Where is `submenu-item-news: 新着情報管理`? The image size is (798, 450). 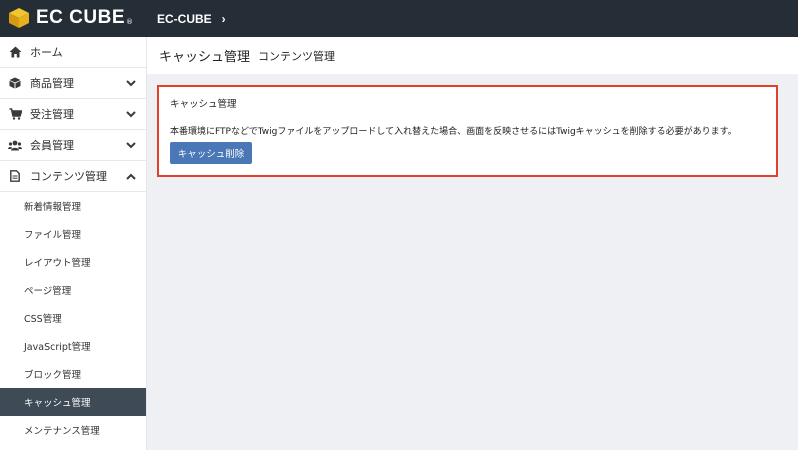
submenu-item-news: 新着情報管理 is located at coordinates (73, 206).